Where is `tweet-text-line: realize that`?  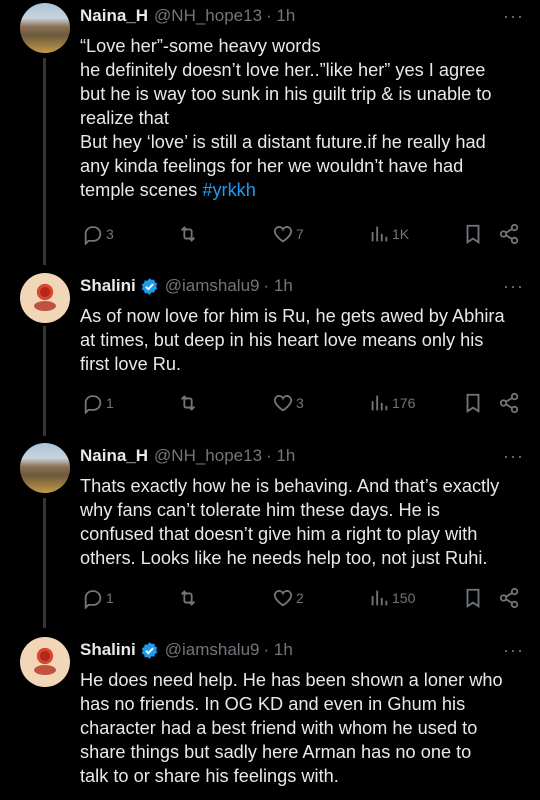 tweet-text-line: realize that is located at coordinates (124, 118).